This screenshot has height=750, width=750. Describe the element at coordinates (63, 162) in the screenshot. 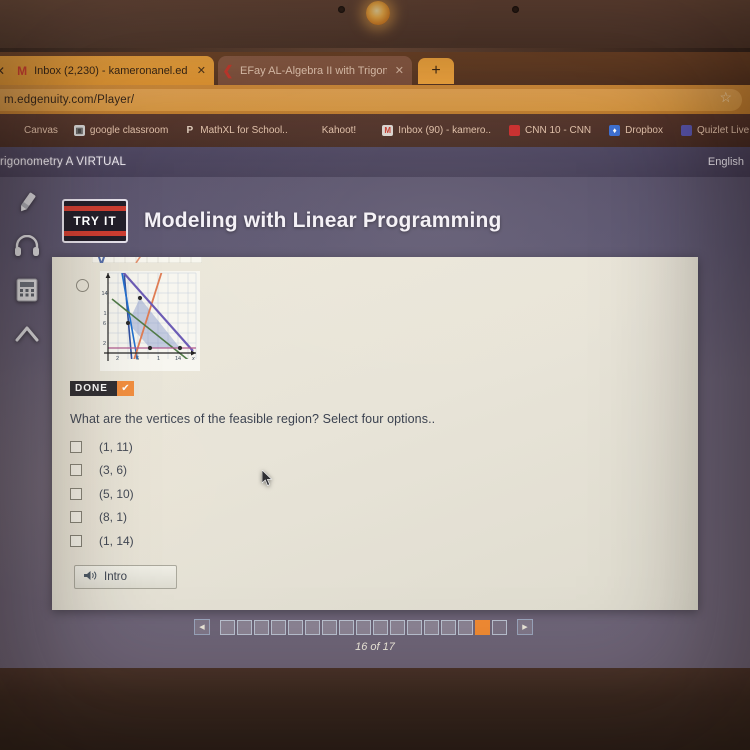

I see `course-title: rigonometry A VIRTUAL` at that location.